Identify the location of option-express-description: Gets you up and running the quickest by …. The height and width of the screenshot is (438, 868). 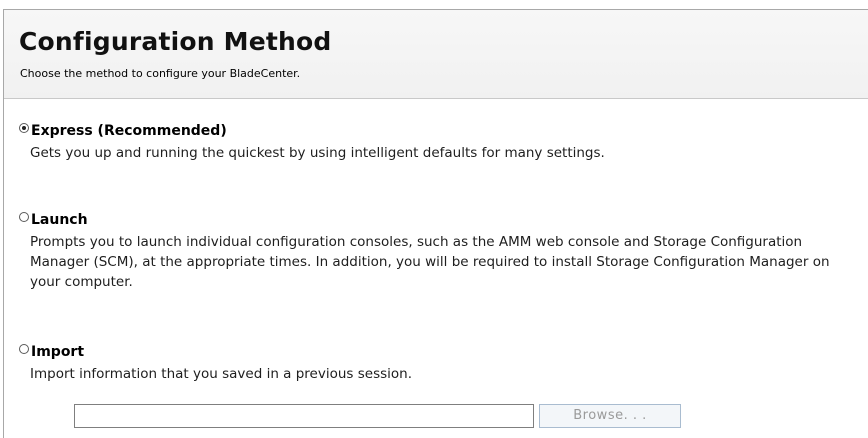
(317, 153).